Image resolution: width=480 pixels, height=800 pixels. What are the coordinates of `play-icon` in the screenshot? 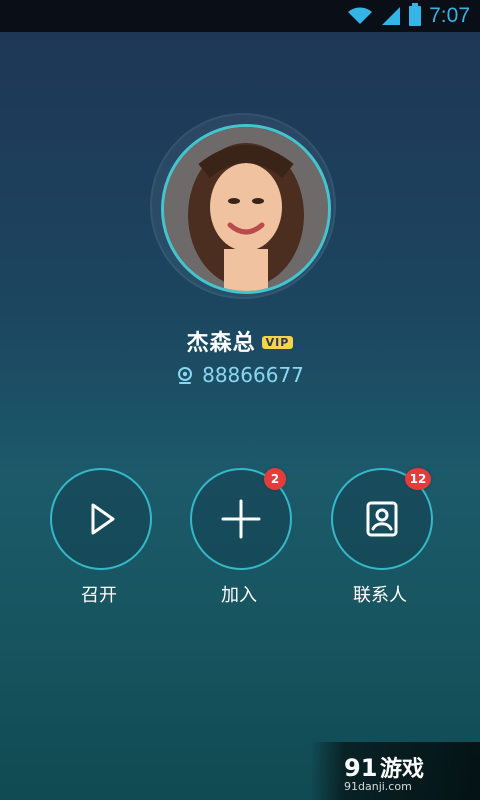 It's located at (103, 519).